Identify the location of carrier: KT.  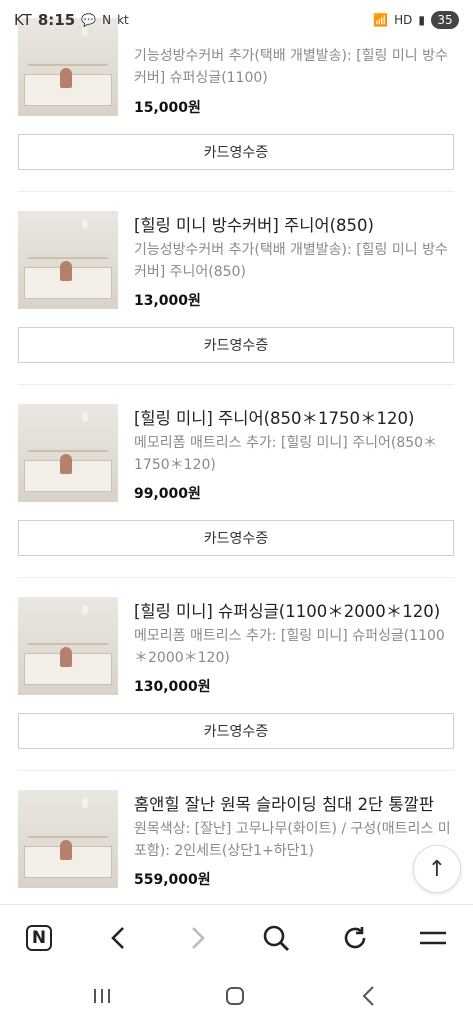
(23, 20).